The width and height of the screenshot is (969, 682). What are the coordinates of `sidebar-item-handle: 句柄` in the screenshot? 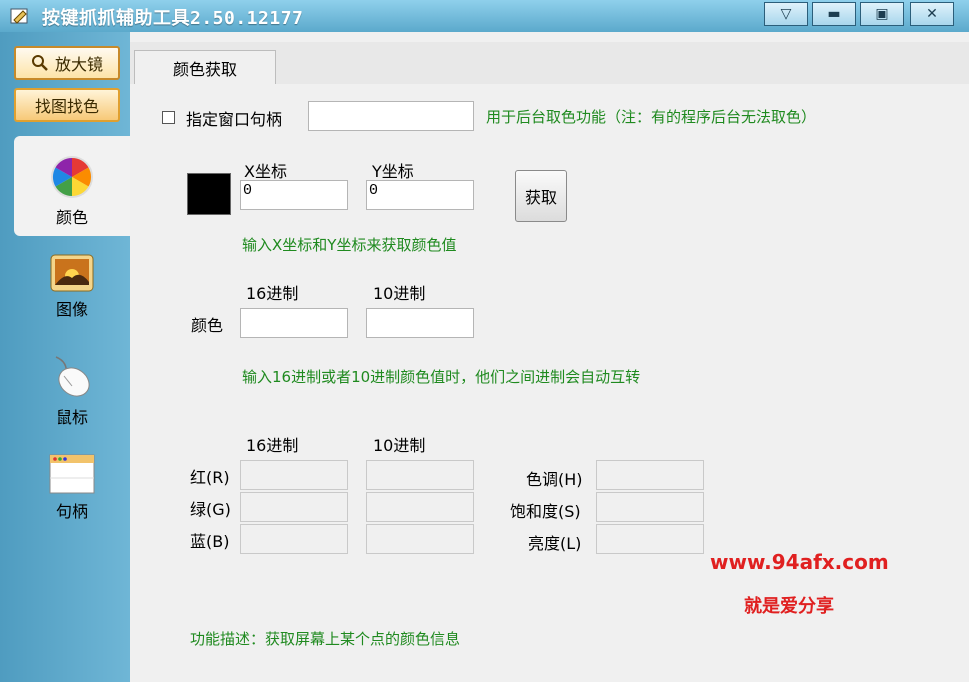 It's located at (72, 486).